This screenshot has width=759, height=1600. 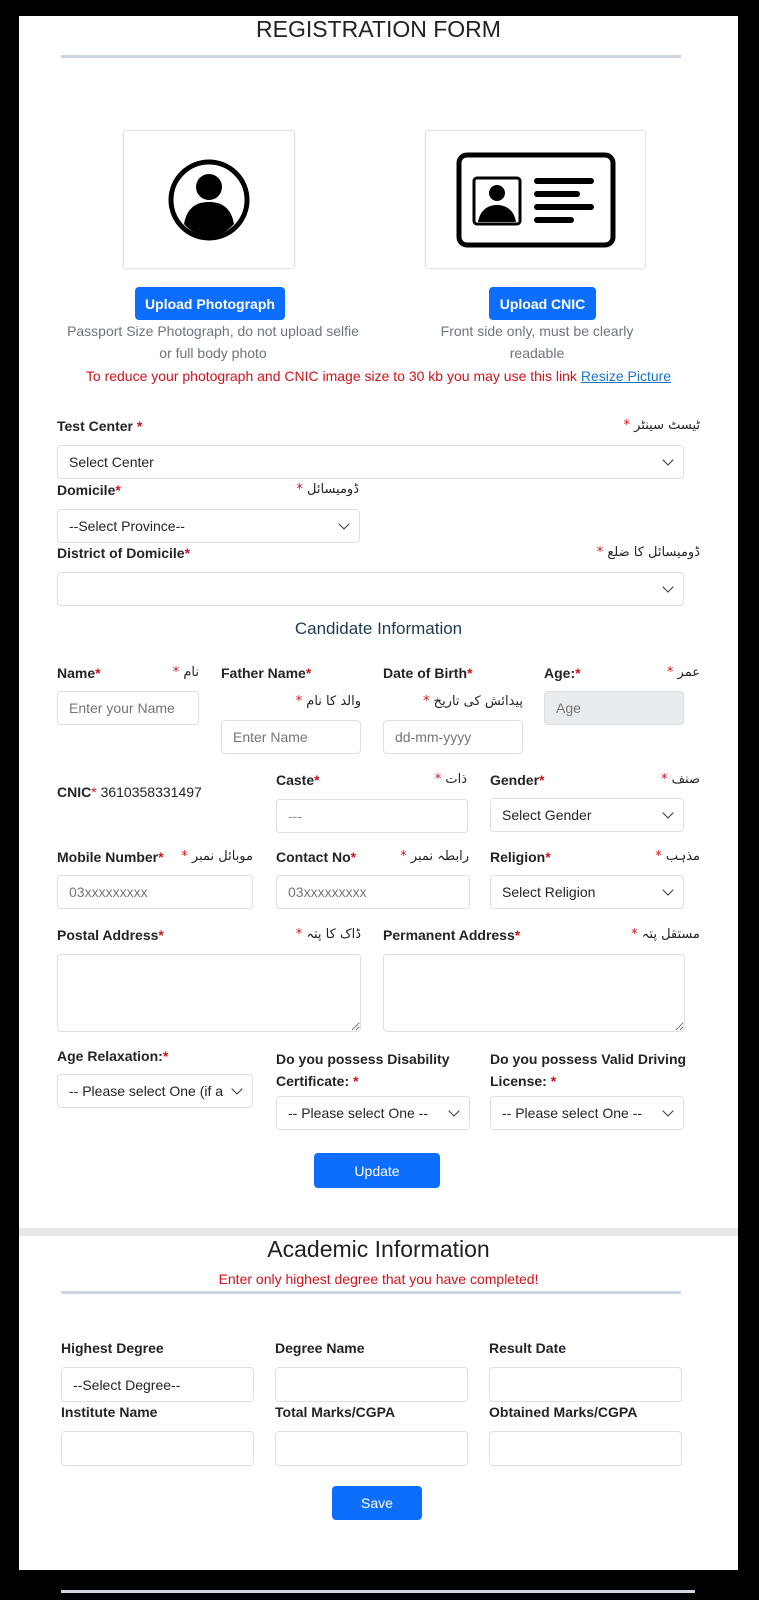 I want to click on total-marks-label: Total Marks/CGPA, so click(x=335, y=1412).